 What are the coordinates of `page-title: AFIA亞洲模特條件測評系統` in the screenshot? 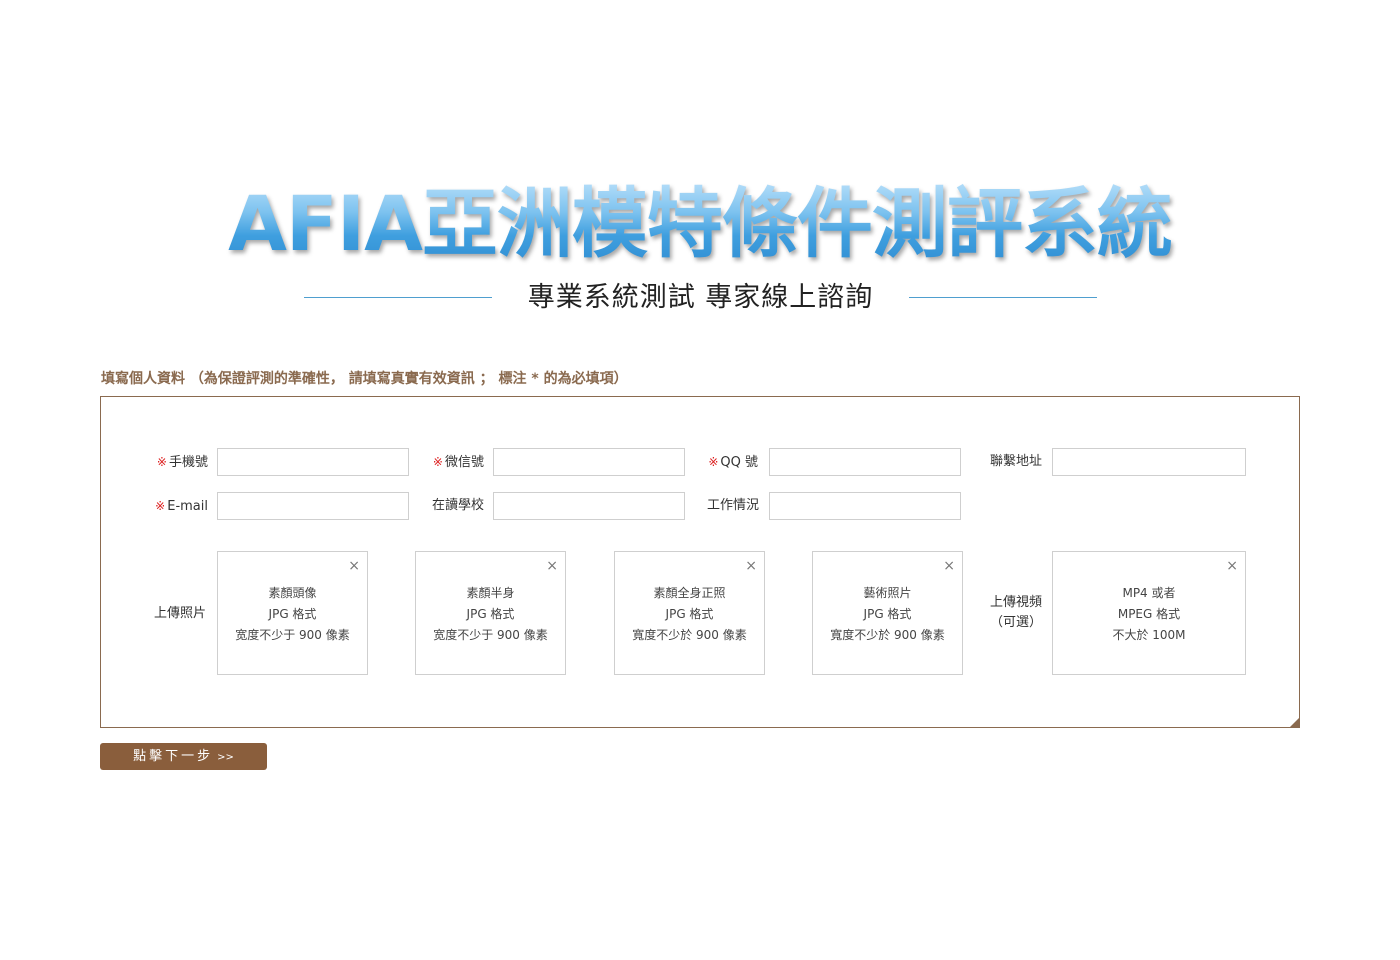 It's located at (700, 224).